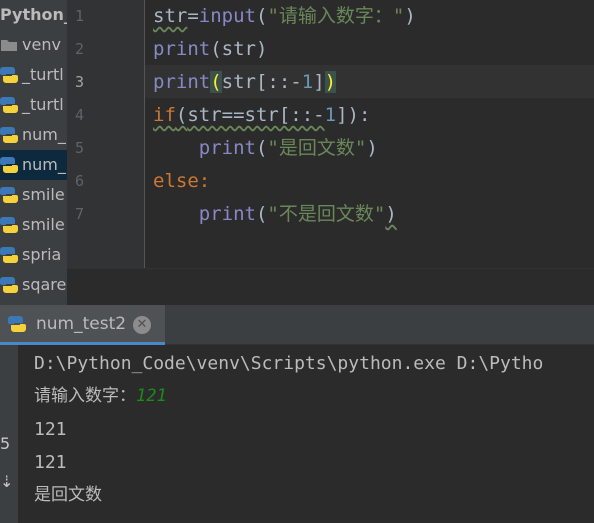  What do you see at coordinates (336, 16) in the screenshot?
I see `code-token: "请输入数字："` at bounding box center [336, 16].